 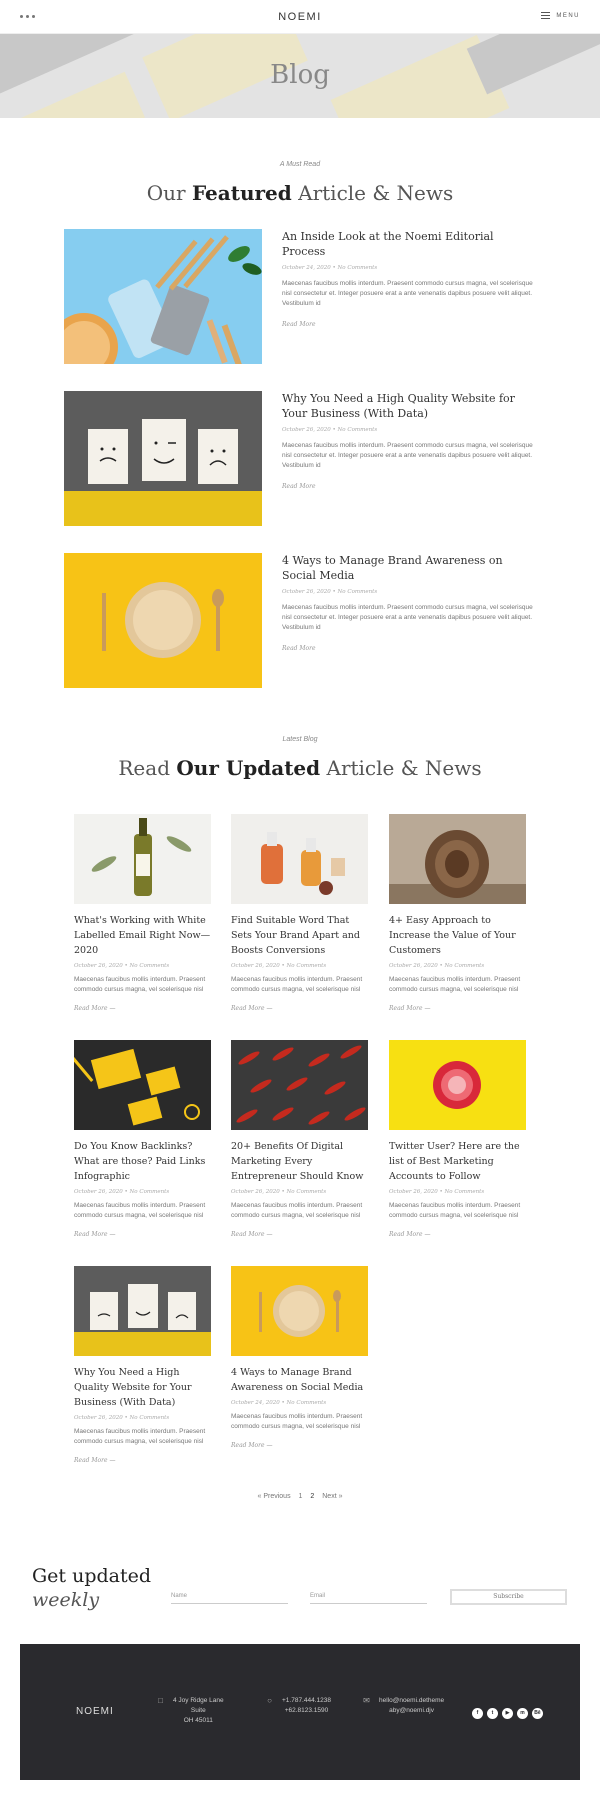 I want to click on yellow-stationery-illustration, so click(x=142, y=1085).